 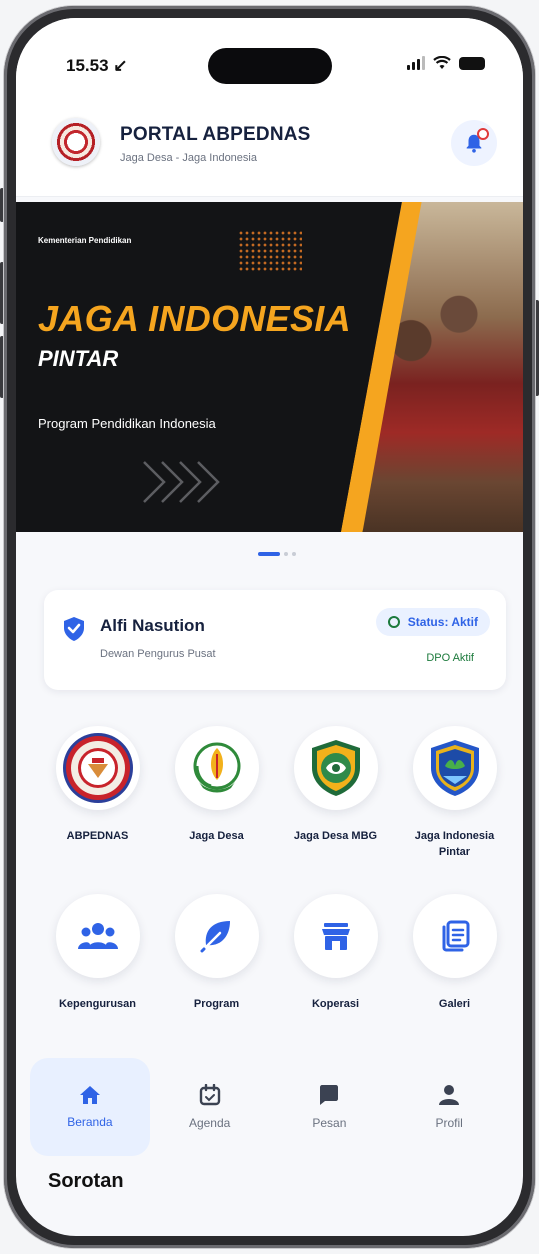 What do you see at coordinates (97, 65) in the screenshot?
I see `status-time: 15.53 ↙` at bounding box center [97, 65].